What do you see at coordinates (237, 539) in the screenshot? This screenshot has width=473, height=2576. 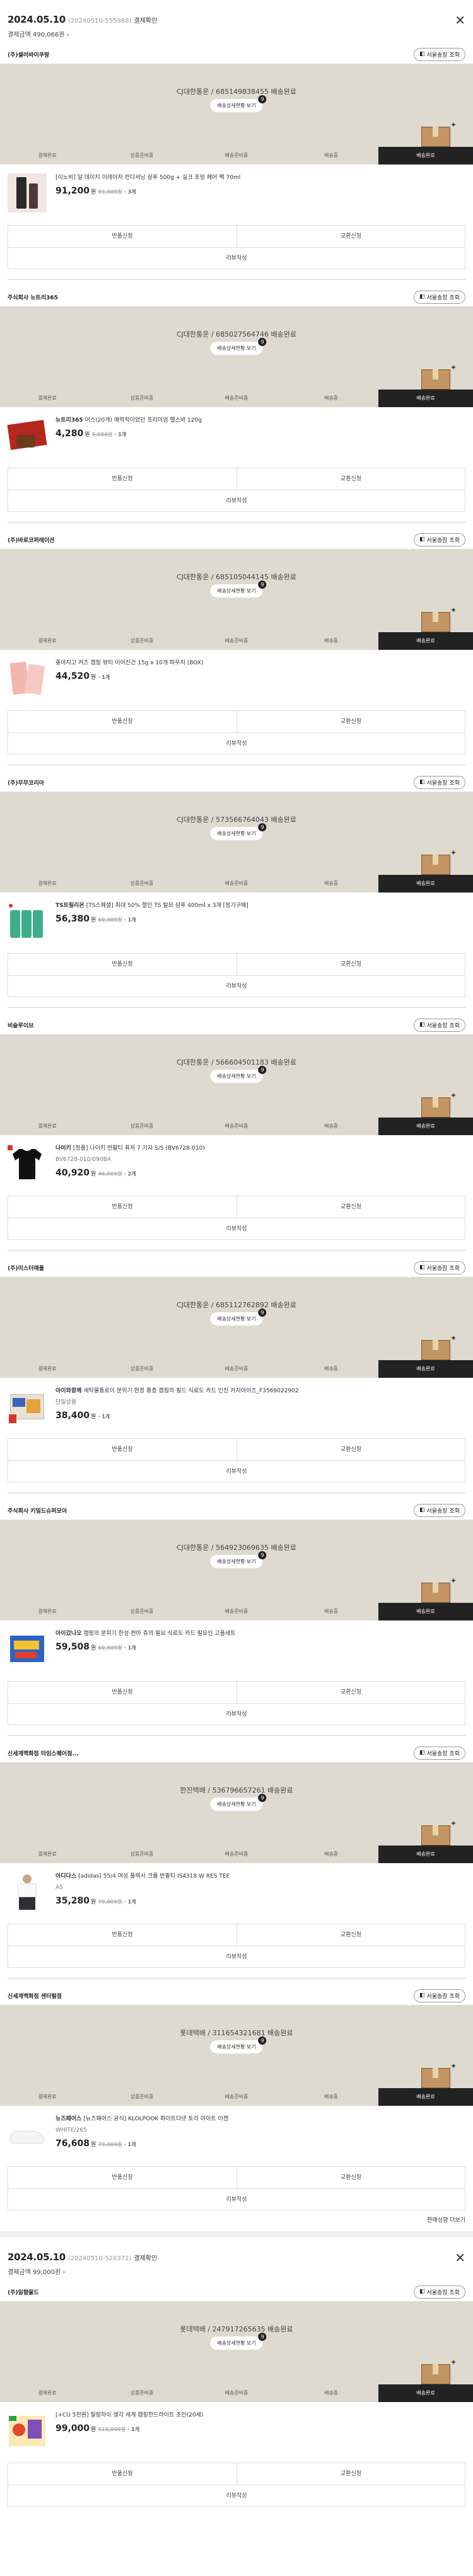 I see `seller-row: (주)바로코퍼레이션 ◧ 서울송장 조회` at bounding box center [237, 539].